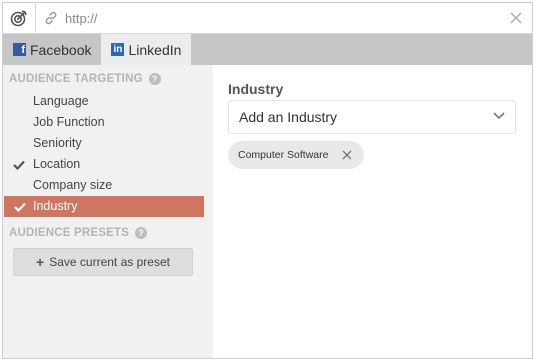 Image resolution: width=535 pixels, height=361 pixels. I want to click on industry-chip: Computer Software, so click(296, 155).